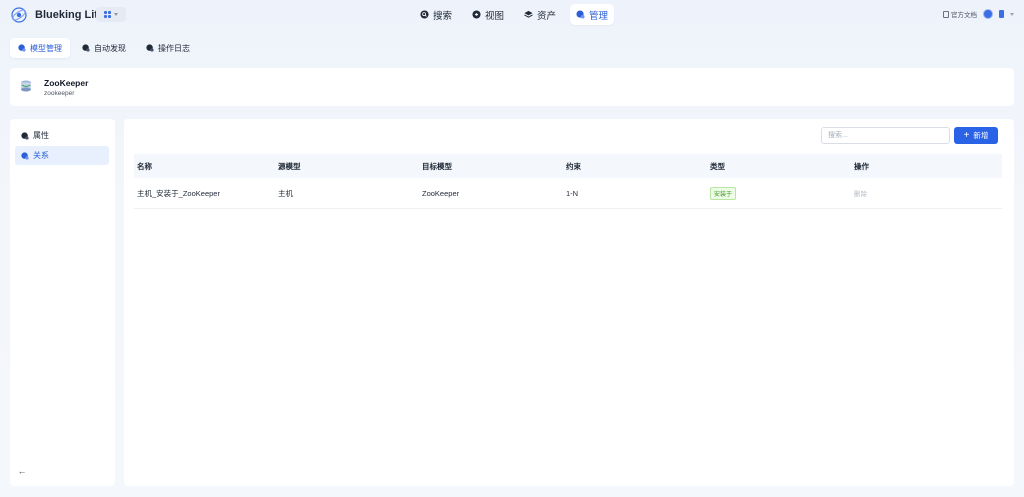  What do you see at coordinates (599, 16) in the screenshot?
I see `nav-manage-label: 管理` at bounding box center [599, 16].